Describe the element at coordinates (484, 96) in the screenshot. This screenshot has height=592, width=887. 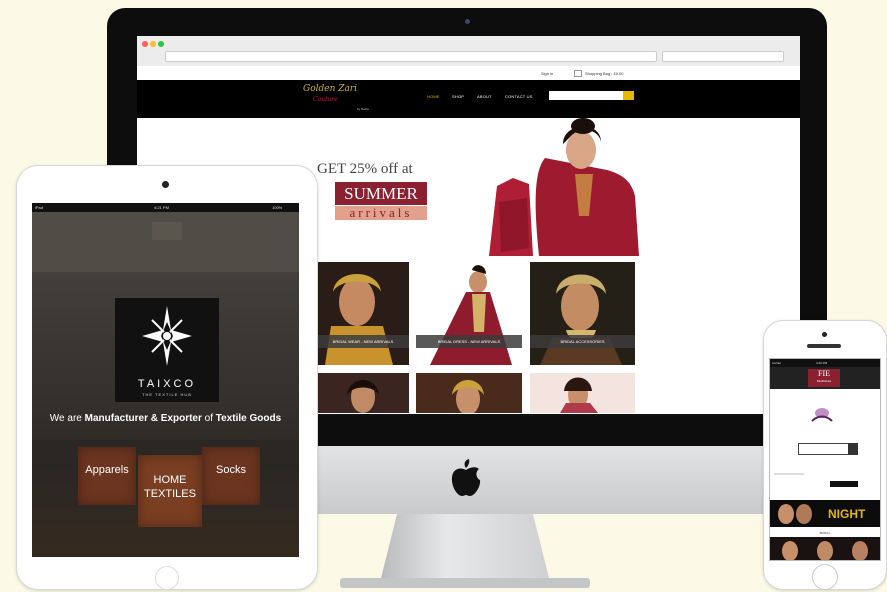
I see `nav-about: ABOUT` at that location.